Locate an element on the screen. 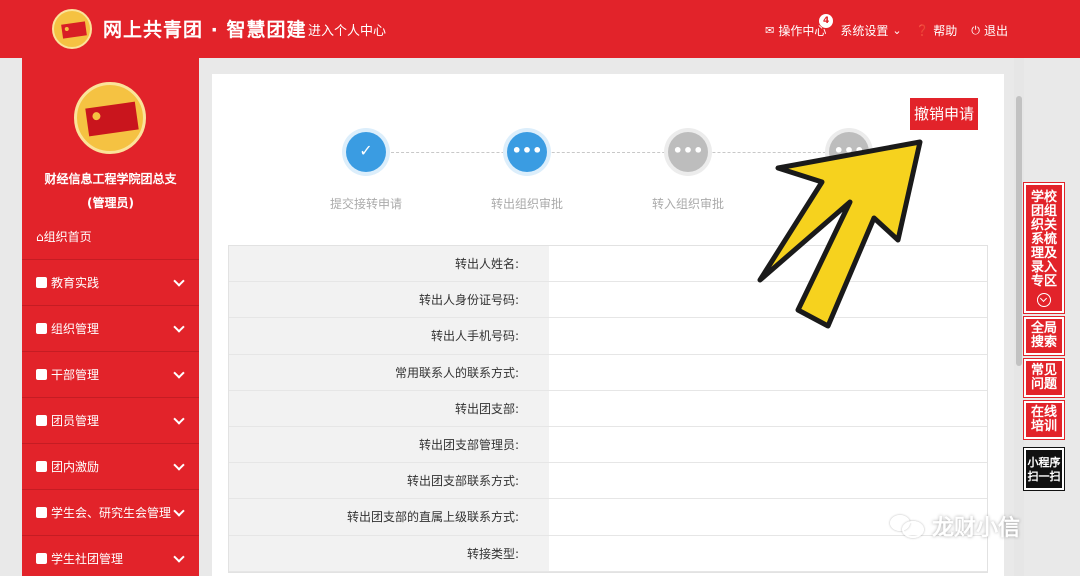 Image resolution: width=1080 pixels, height=576 pixels. sidebar-item-incentive: 团内激励 is located at coordinates (110, 466).